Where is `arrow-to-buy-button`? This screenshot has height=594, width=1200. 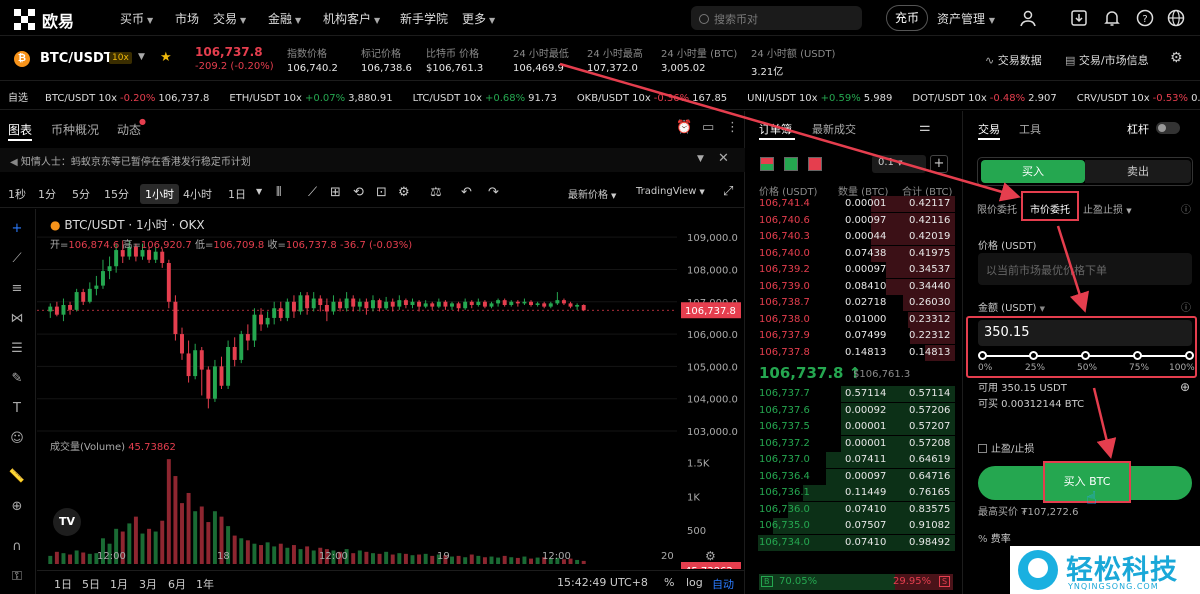
arrow-to-buy-button is located at coordinates (1104, 423).